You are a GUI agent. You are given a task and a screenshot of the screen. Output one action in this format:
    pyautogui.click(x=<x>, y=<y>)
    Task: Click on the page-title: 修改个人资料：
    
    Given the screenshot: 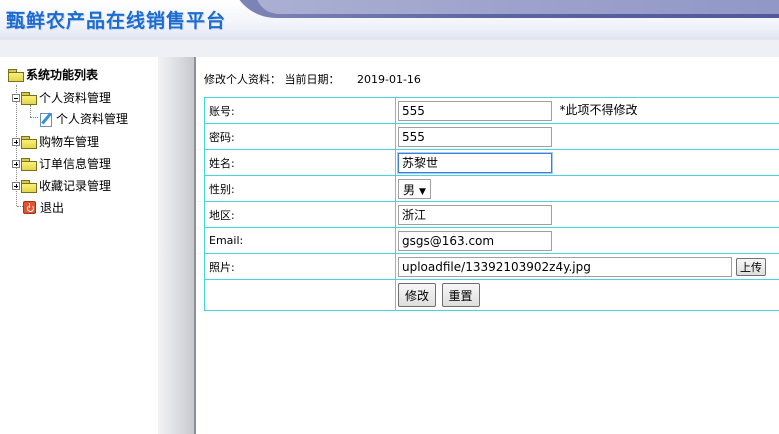 What is the action you would take?
    pyautogui.click(x=242, y=79)
    